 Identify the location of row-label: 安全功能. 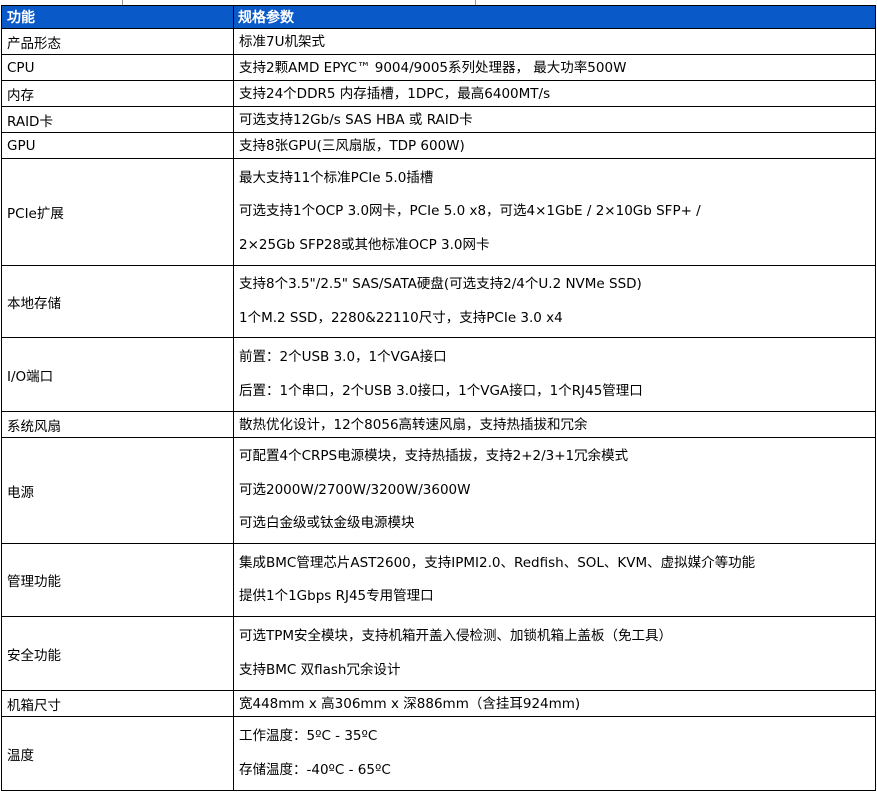
(117, 653).